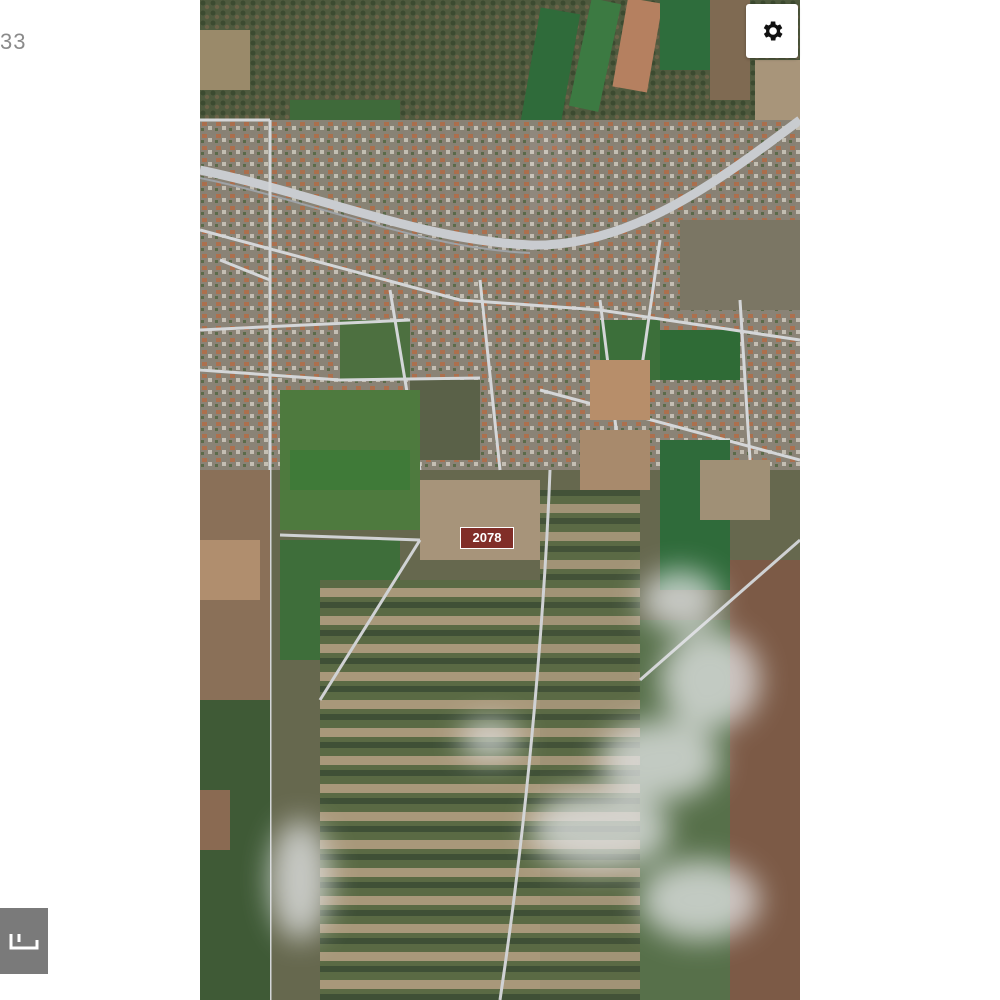 Image resolution: width=1000 pixels, height=1000 pixels. I want to click on map-logo-icon, so click(24, 942).